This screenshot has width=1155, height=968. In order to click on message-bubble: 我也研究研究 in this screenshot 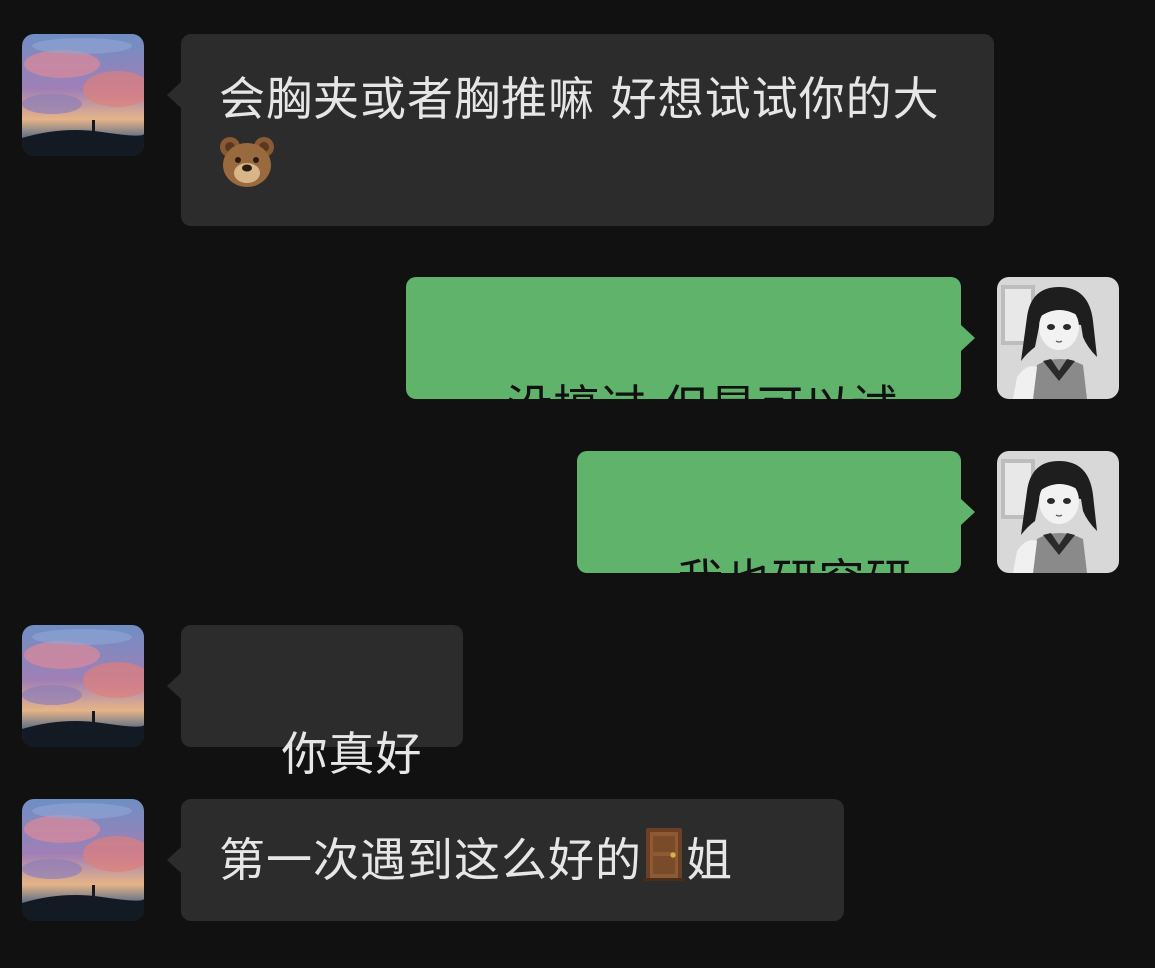, I will do `click(769, 563)`.